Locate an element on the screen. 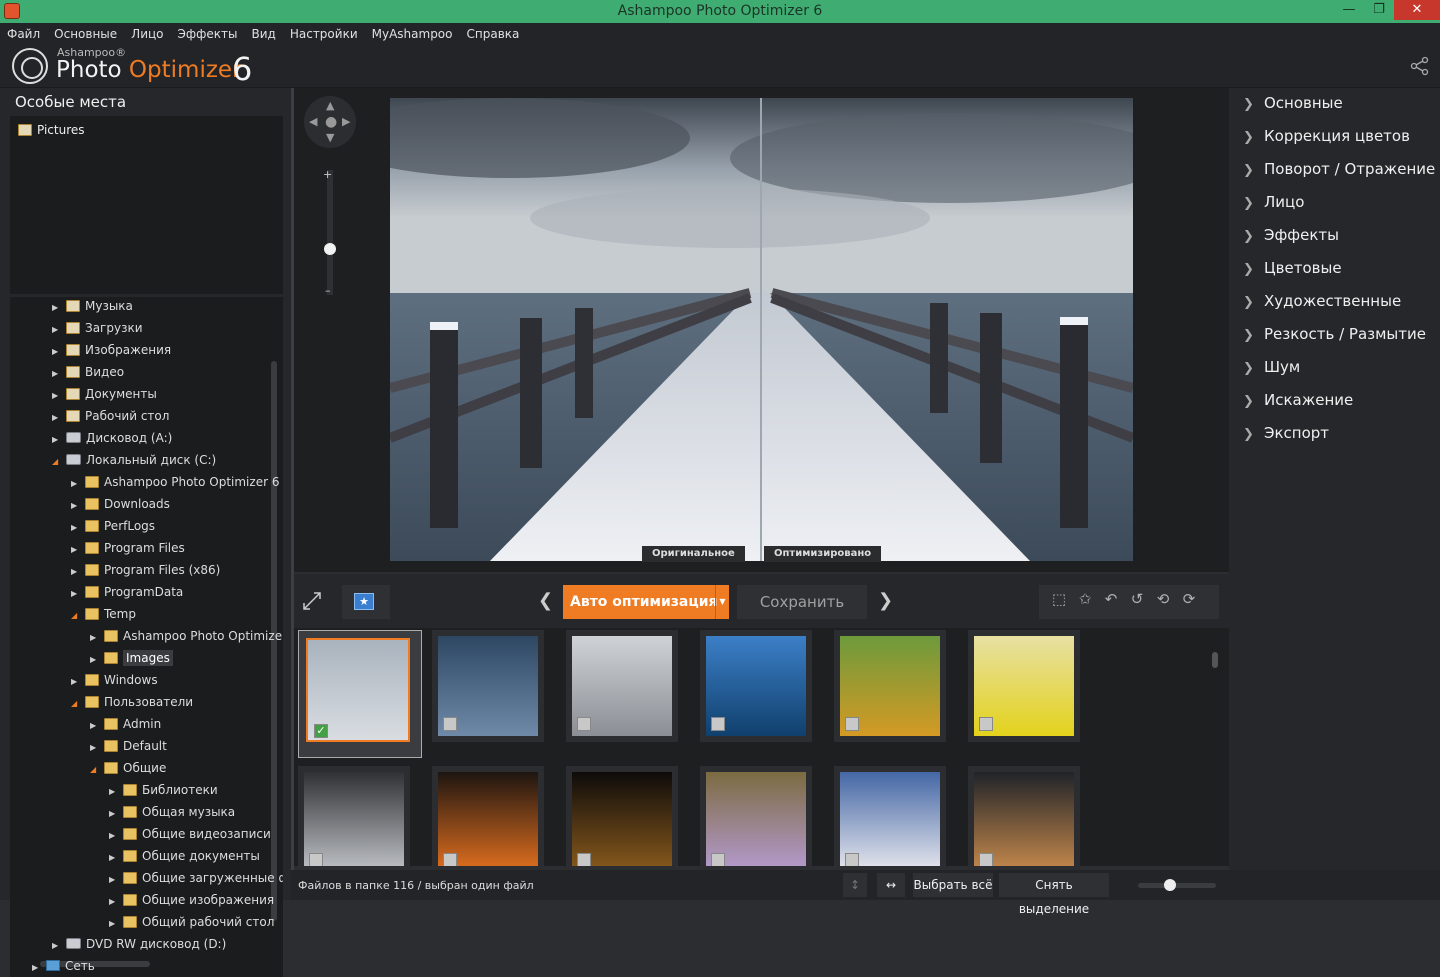  pan-right-icon: ▶ is located at coordinates (346, 121).